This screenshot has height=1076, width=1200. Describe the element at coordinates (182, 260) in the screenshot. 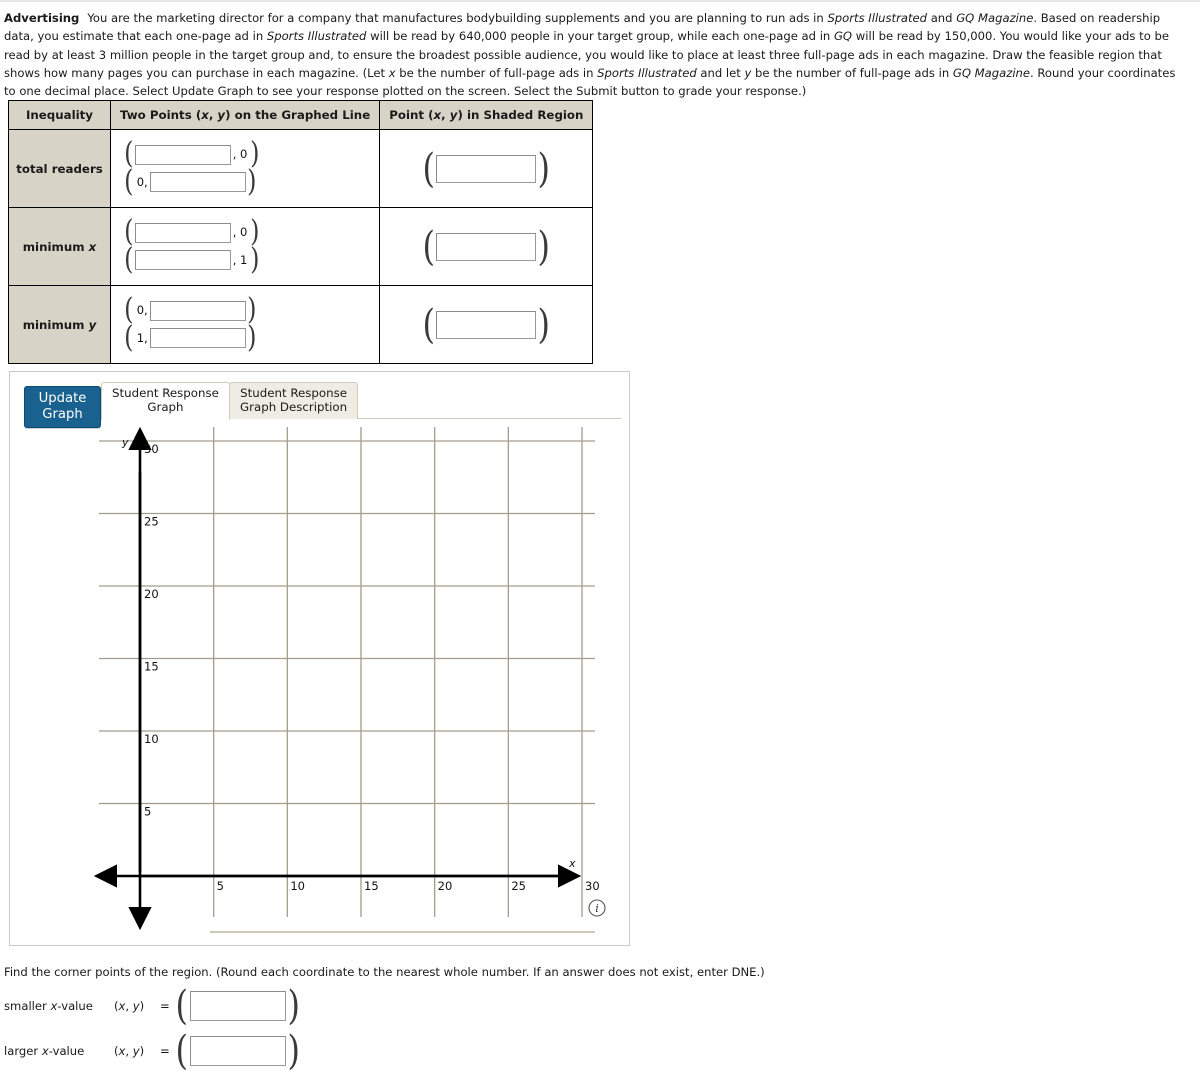

I see `minimum-x-p2-x-input` at that location.